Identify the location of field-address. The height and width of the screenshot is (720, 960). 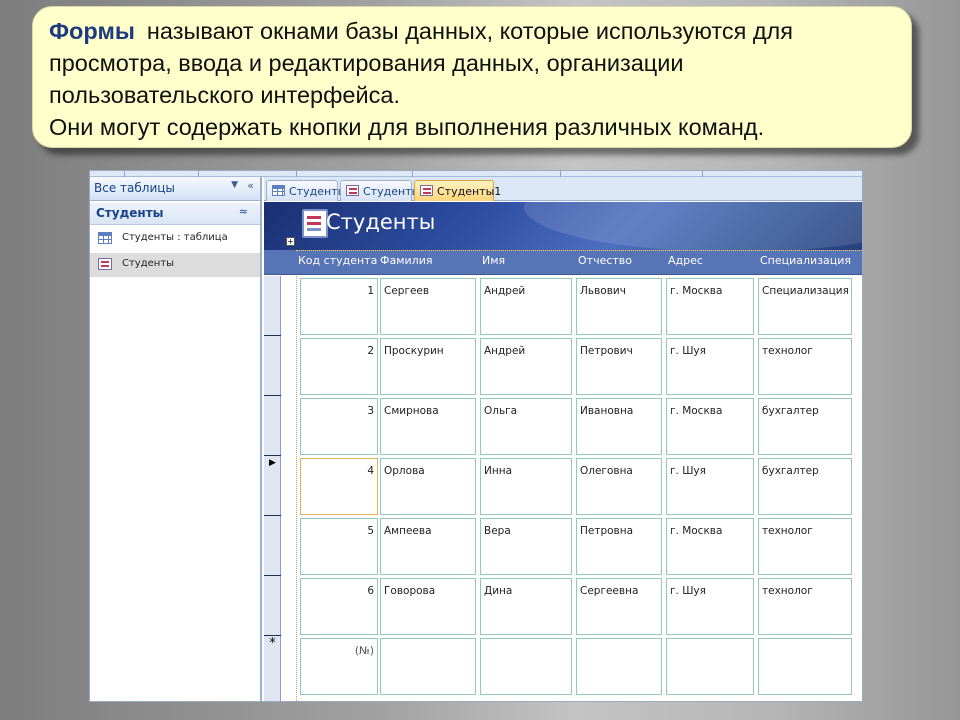
(710, 666).